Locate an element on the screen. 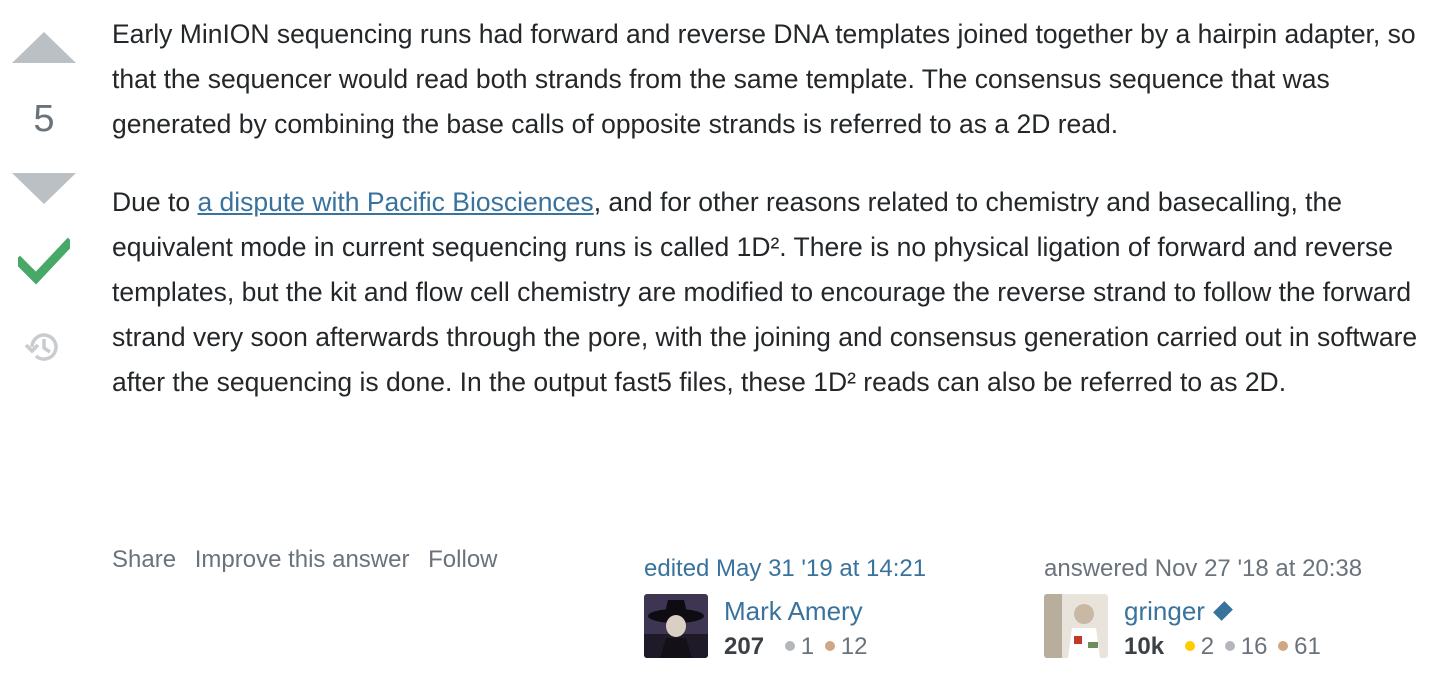  follow-link: Follow is located at coordinates (462, 559).